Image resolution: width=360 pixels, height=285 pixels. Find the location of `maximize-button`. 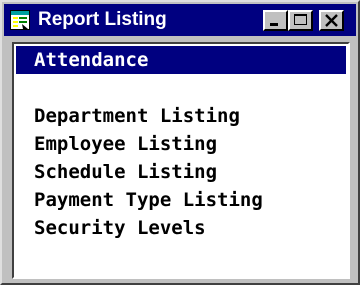

maximize-button is located at coordinates (300, 20).